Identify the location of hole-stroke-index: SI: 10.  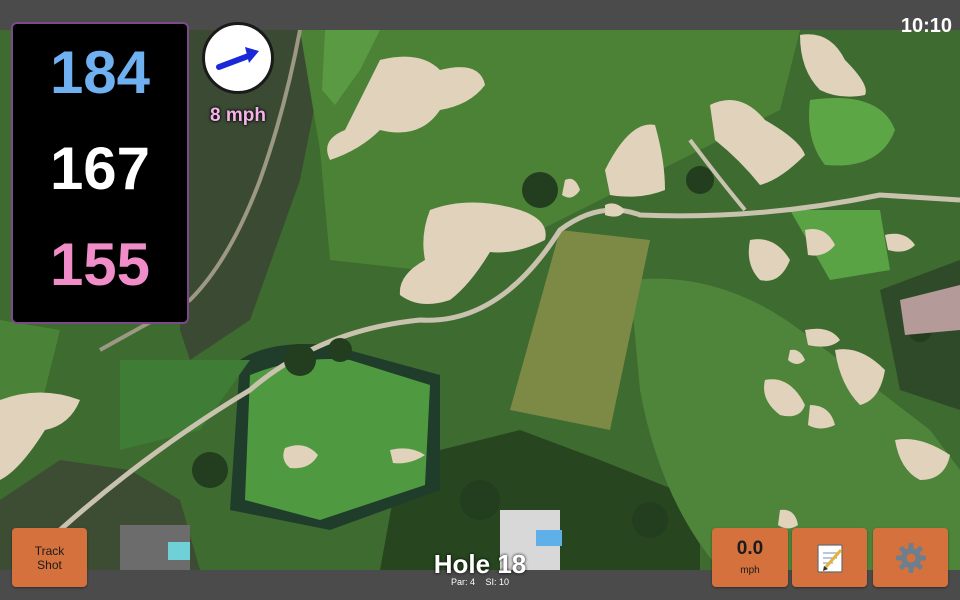
(497, 582).